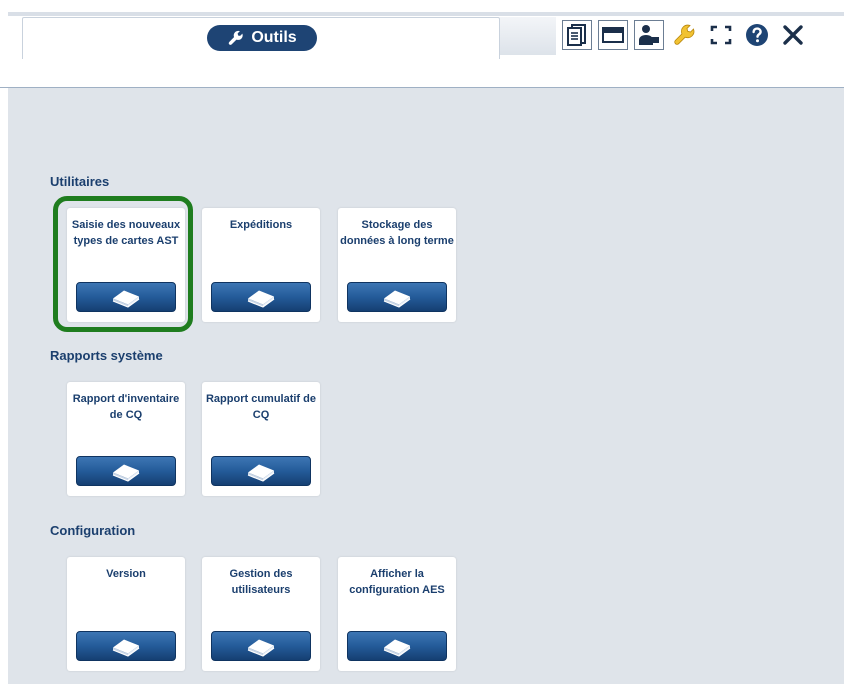  I want to click on top-bar: Outils, so click(422, 44).